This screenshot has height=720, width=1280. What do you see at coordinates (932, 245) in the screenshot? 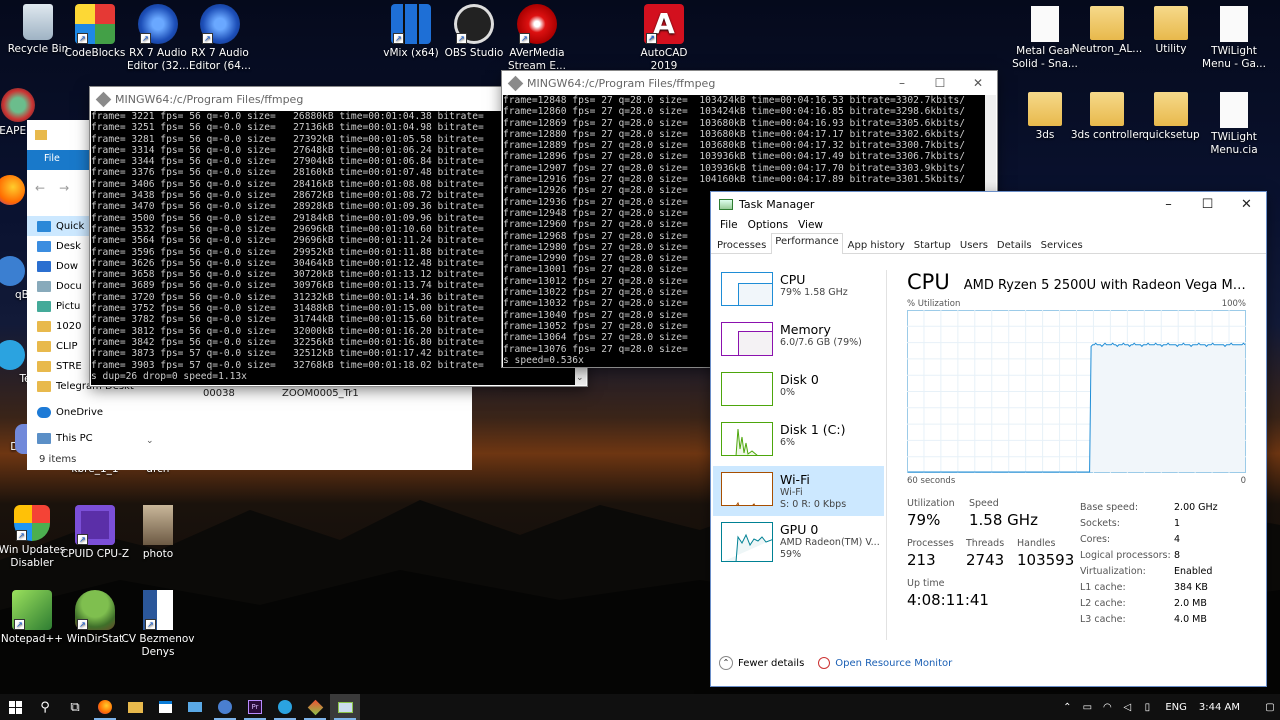
I see `tab-startup: Startup` at bounding box center [932, 245].